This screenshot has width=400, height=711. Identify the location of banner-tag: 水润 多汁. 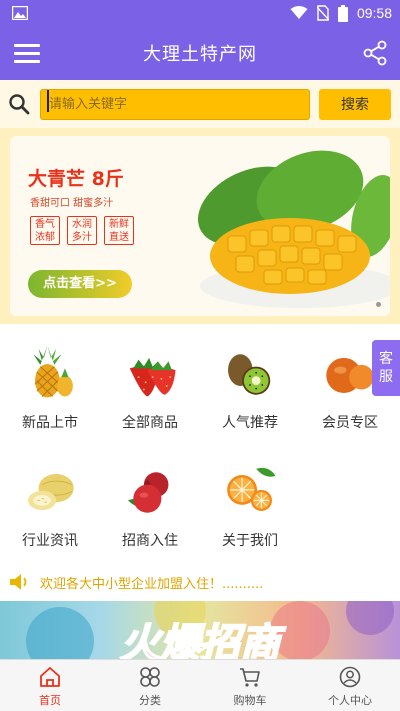
(82, 230).